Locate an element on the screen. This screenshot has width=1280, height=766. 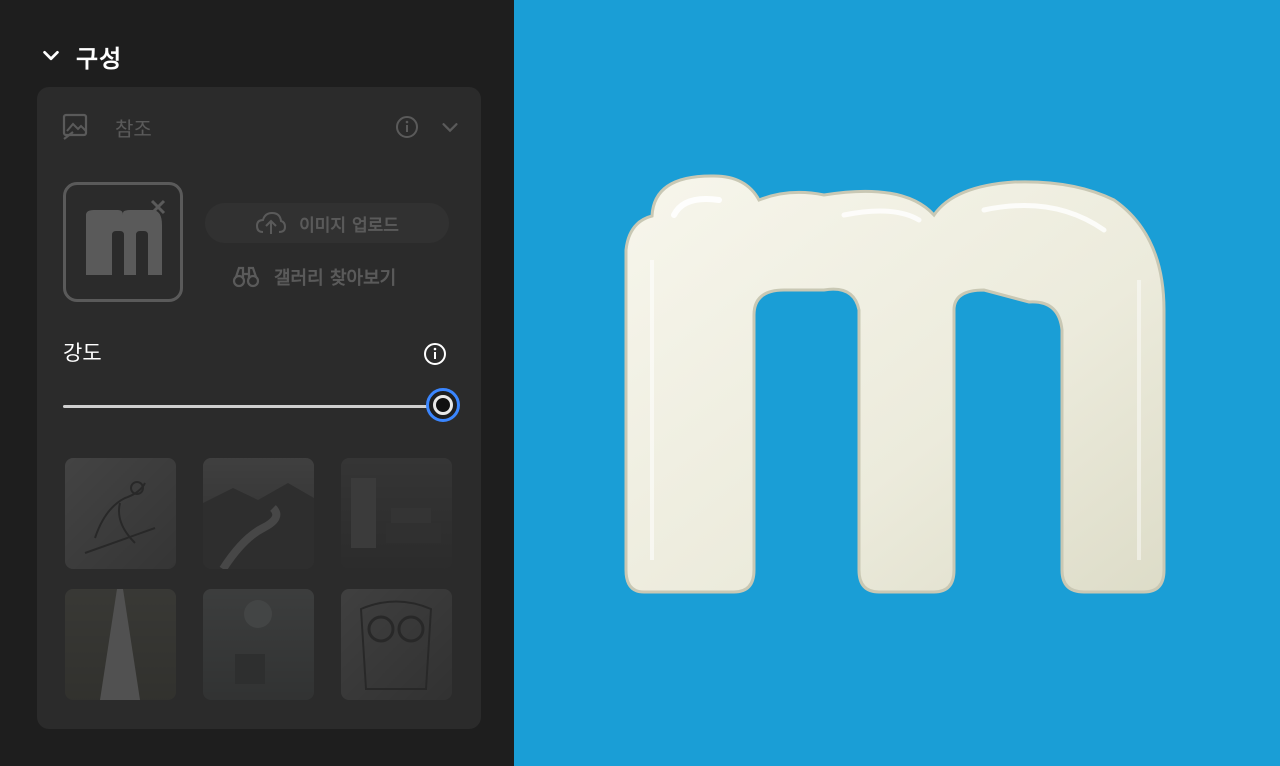
upload-image-button: 이미지 업로드 is located at coordinates (327, 223).